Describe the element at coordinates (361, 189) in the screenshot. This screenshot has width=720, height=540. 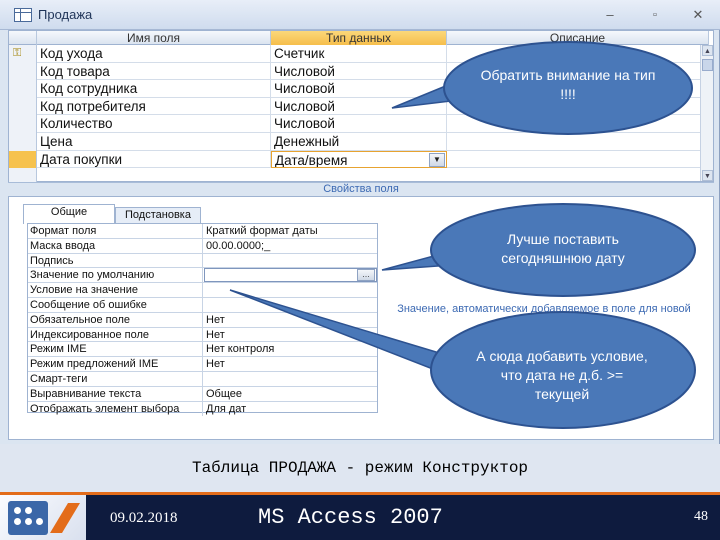
I see `field-properties-label: Свойства поля` at that location.